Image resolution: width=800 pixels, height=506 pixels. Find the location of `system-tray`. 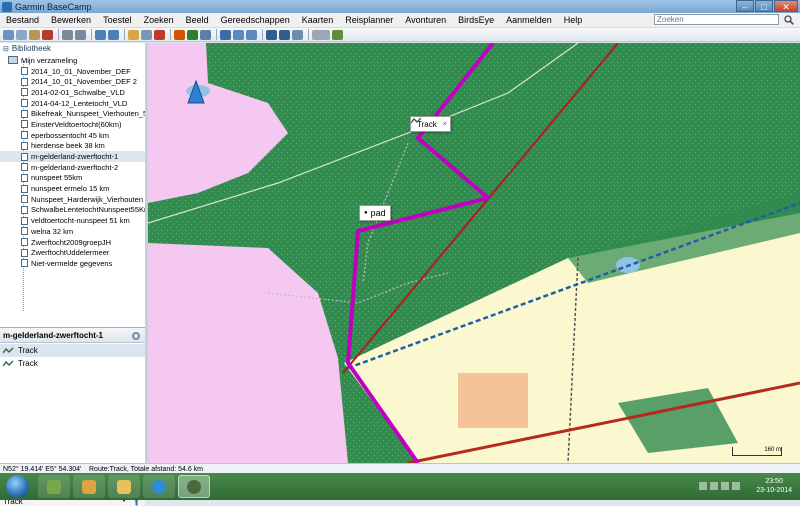

system-tray is located at coordinates (718, 486).